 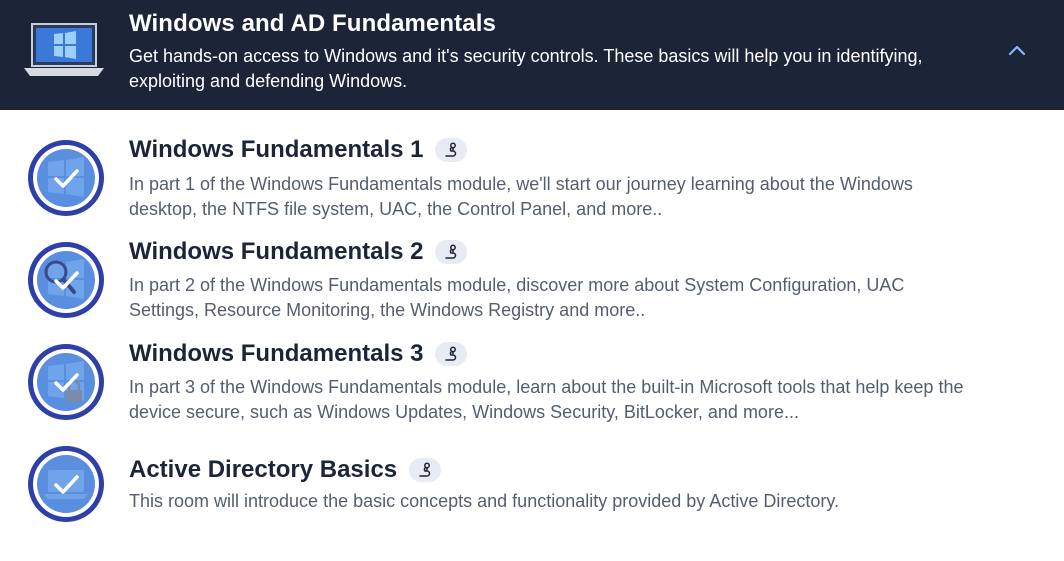 What do you see at coordinates (64, 49) in the screenshot?
I see `laptop-windows-icon` at bounding box center [64, 49].